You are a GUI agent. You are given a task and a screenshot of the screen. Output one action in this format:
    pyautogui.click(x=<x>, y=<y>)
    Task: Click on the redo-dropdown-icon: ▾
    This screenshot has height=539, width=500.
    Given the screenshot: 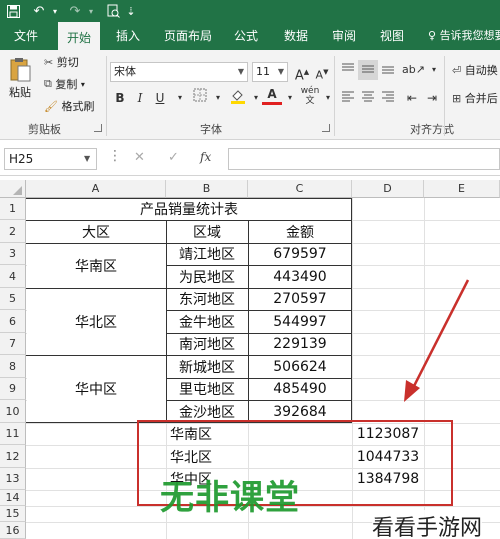 What is the action you would take?
    pyautogui.click(x=91, y=11)
    